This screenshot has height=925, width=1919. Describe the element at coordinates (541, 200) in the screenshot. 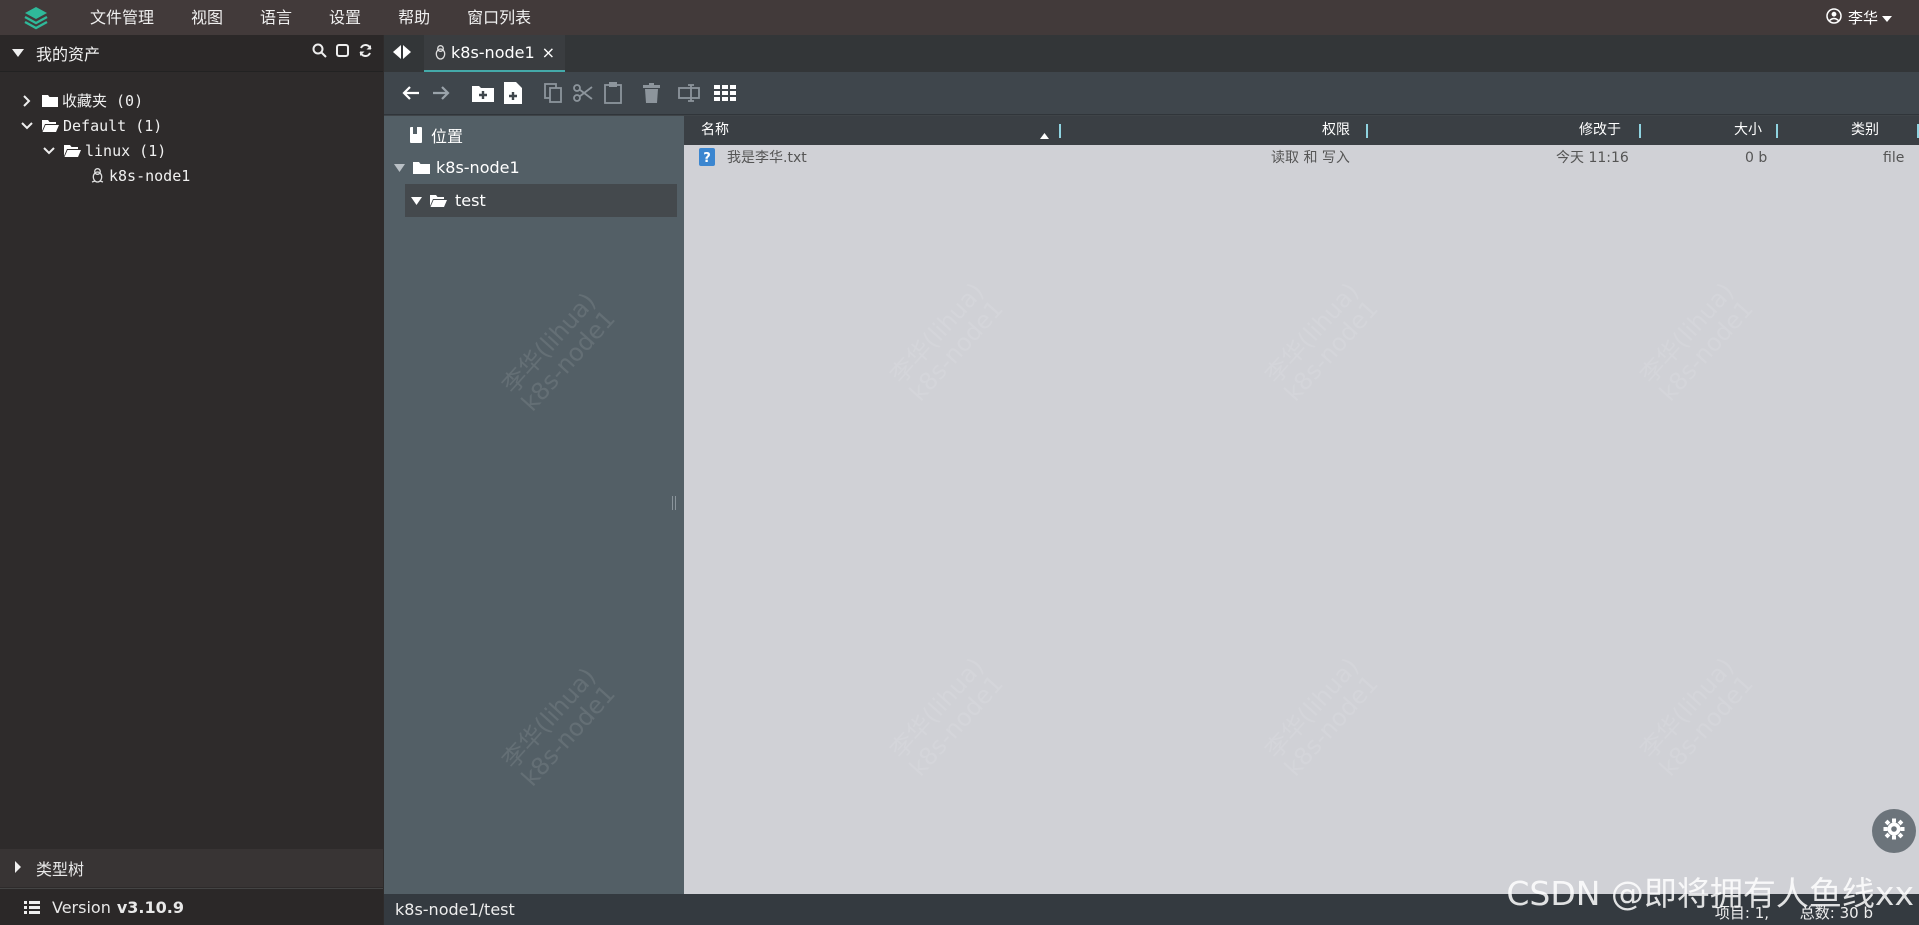

I see `location-folder-test: test` at that location.